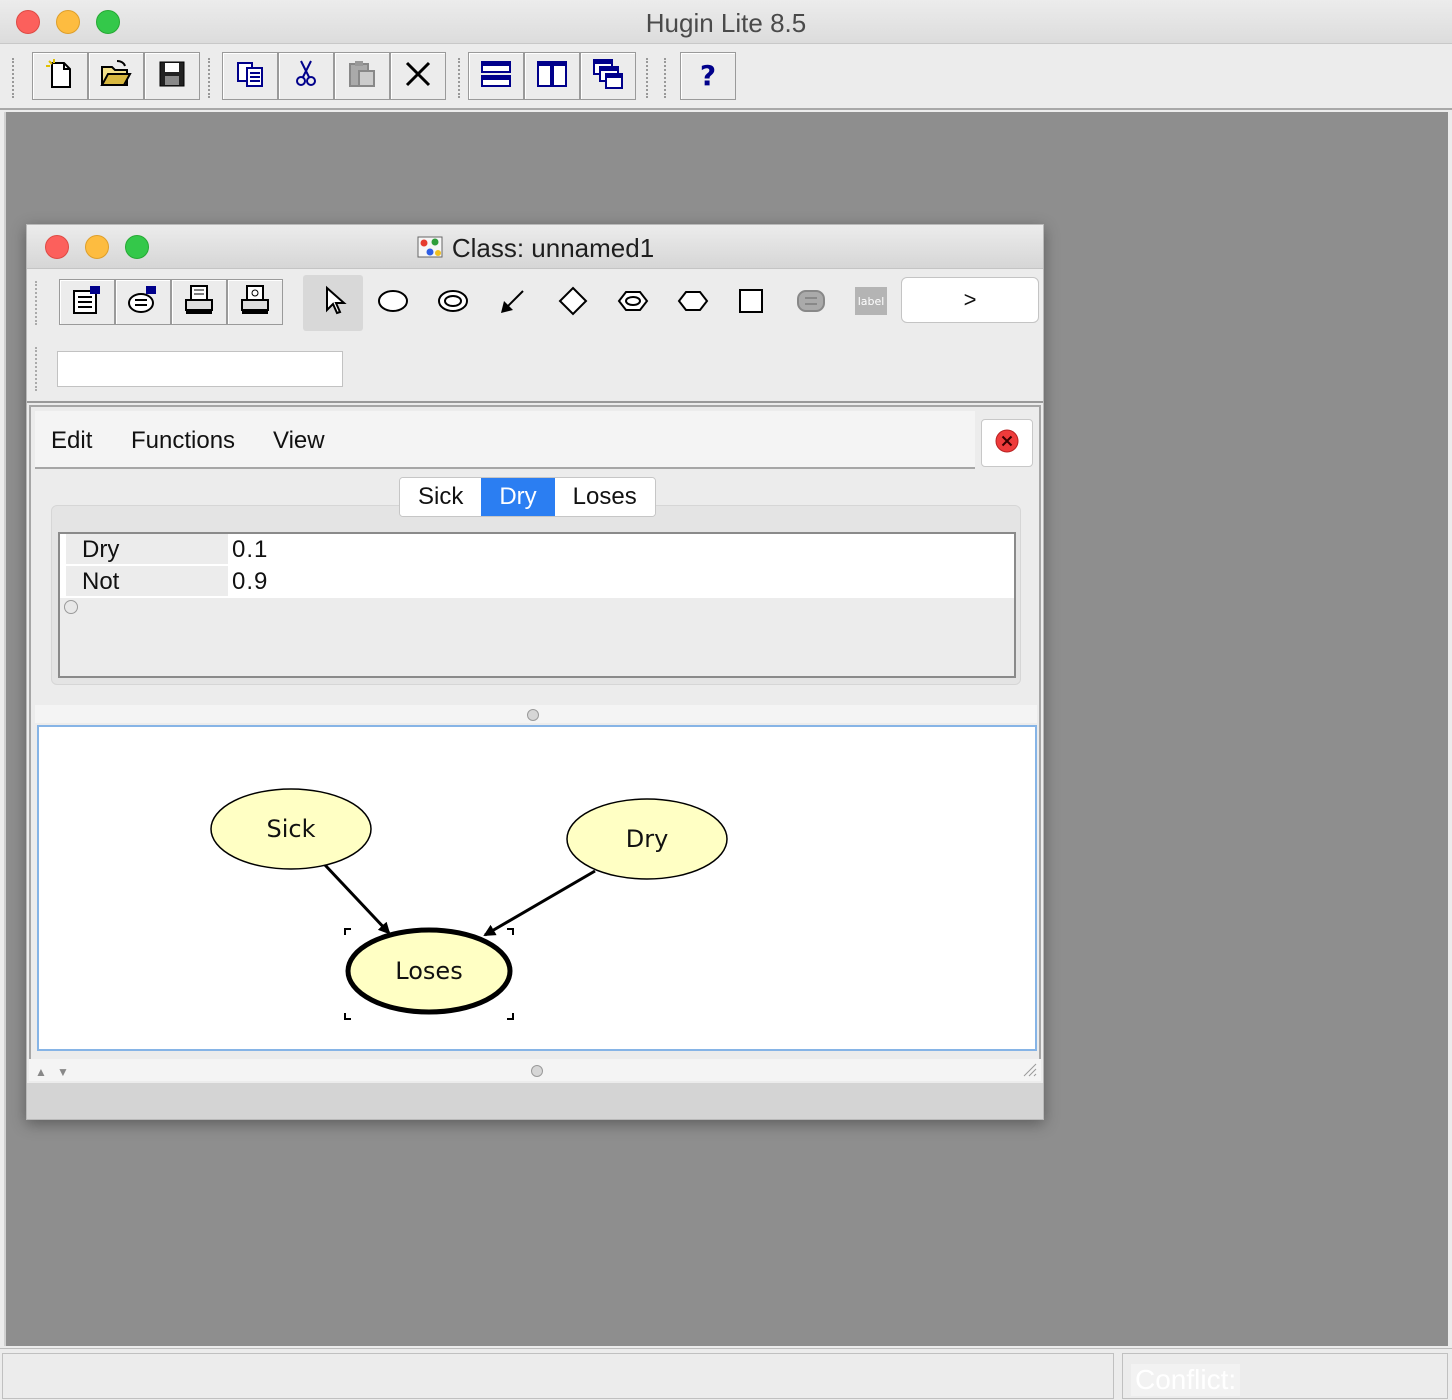 Image resolution: width=1452 pixels, height=1400 pixels. What do you see at coordinates (71, 441) in the screenshot?
I see `menu-edit: Edit` at bounding box center [71, 441].